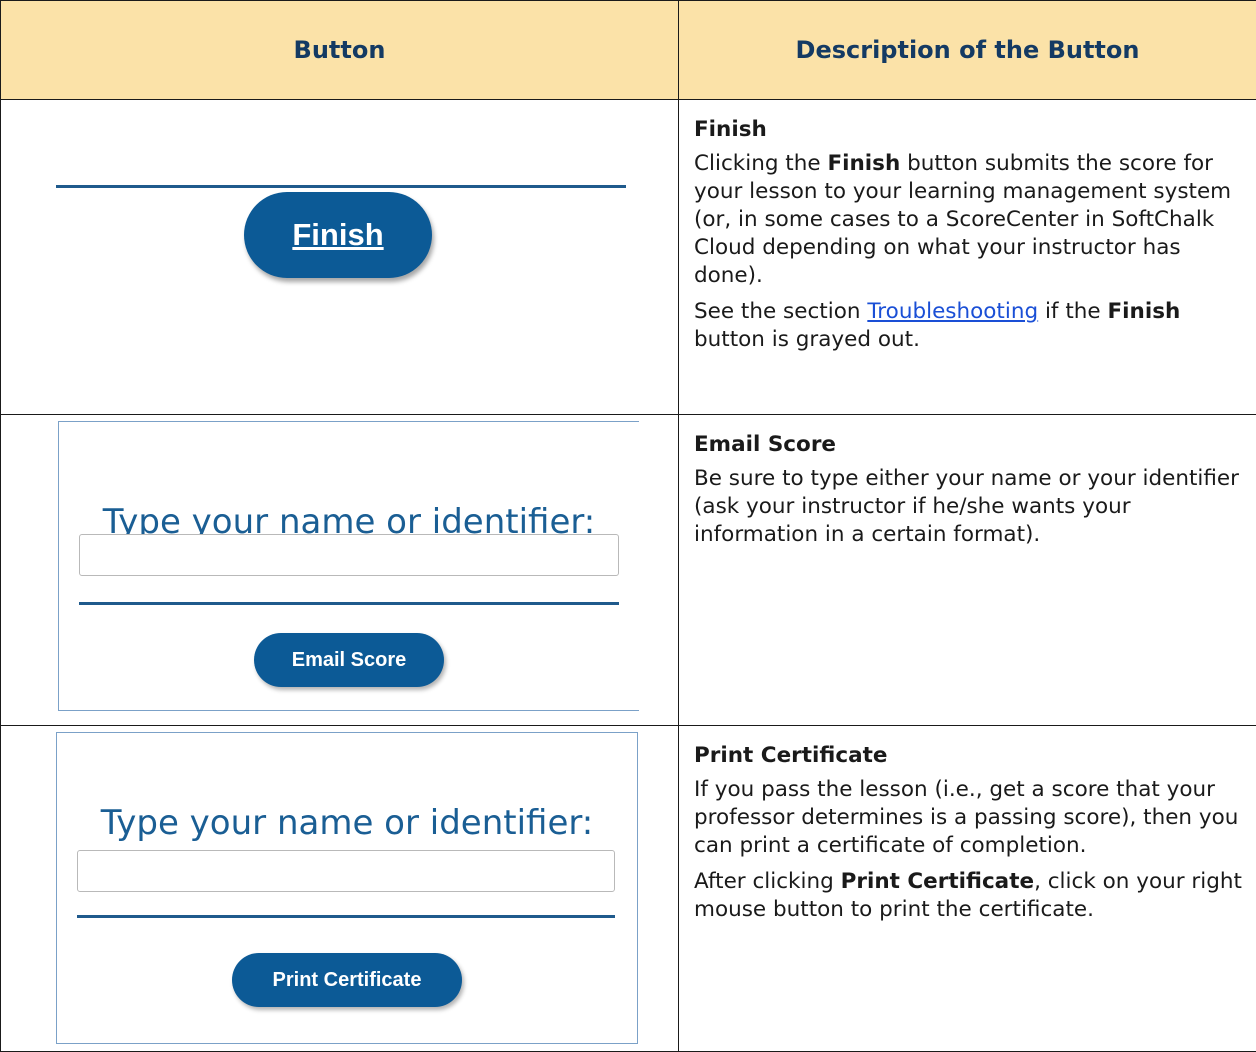  What do you see at coordinates (1072, 311) in the screenshot?
I see `text-span: if the` at bounding box center [1072, 311].